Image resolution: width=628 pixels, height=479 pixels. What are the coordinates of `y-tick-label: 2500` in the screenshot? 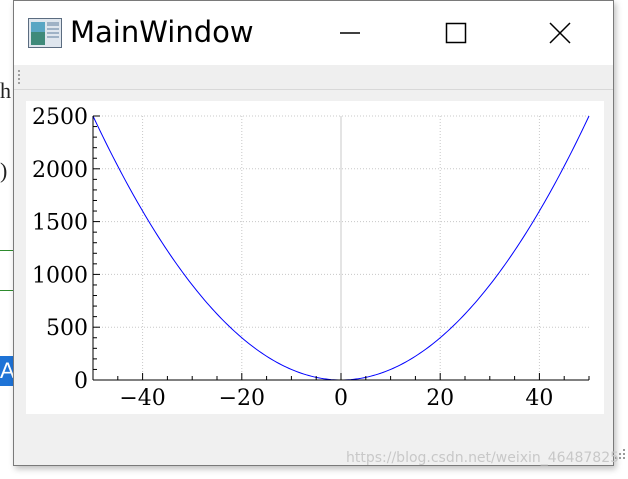 It's located at (60, 117).